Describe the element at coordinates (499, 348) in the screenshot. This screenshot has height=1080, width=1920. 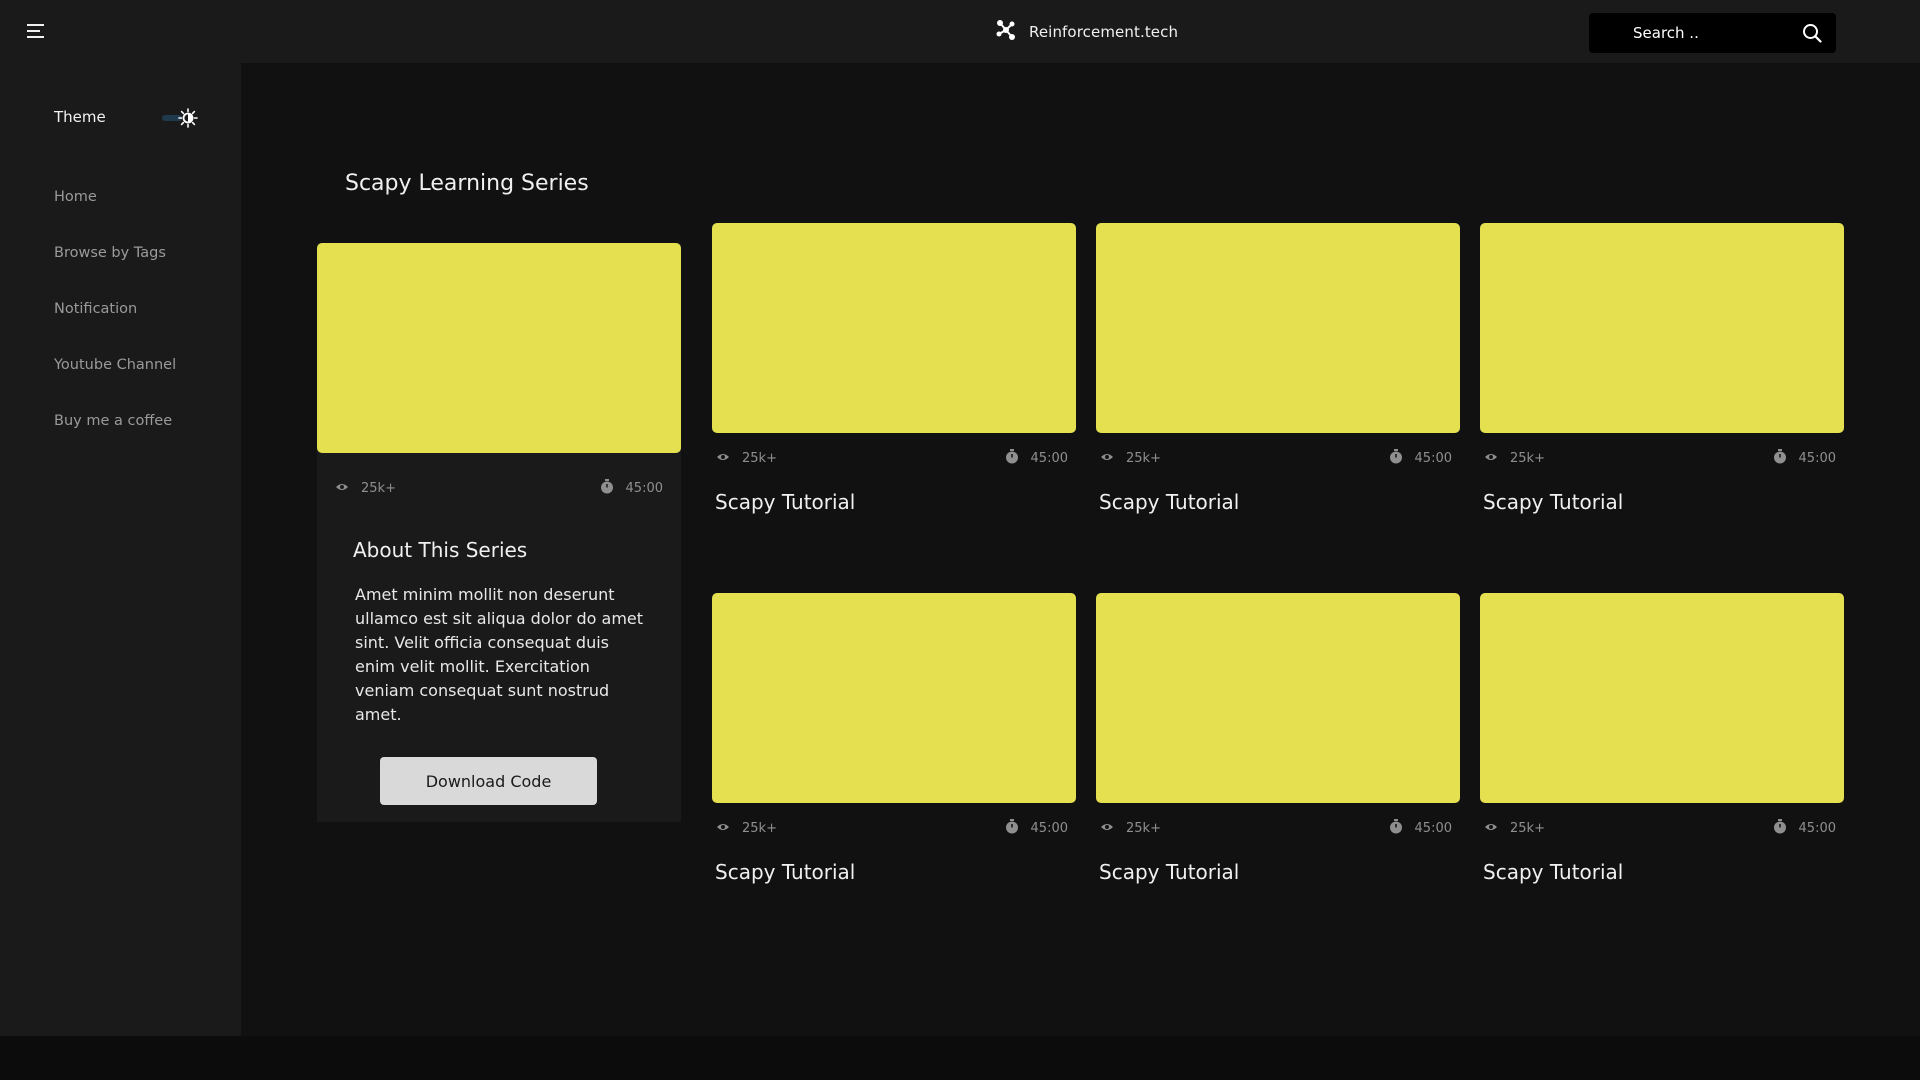
I see `series-thumbnail` at that location.